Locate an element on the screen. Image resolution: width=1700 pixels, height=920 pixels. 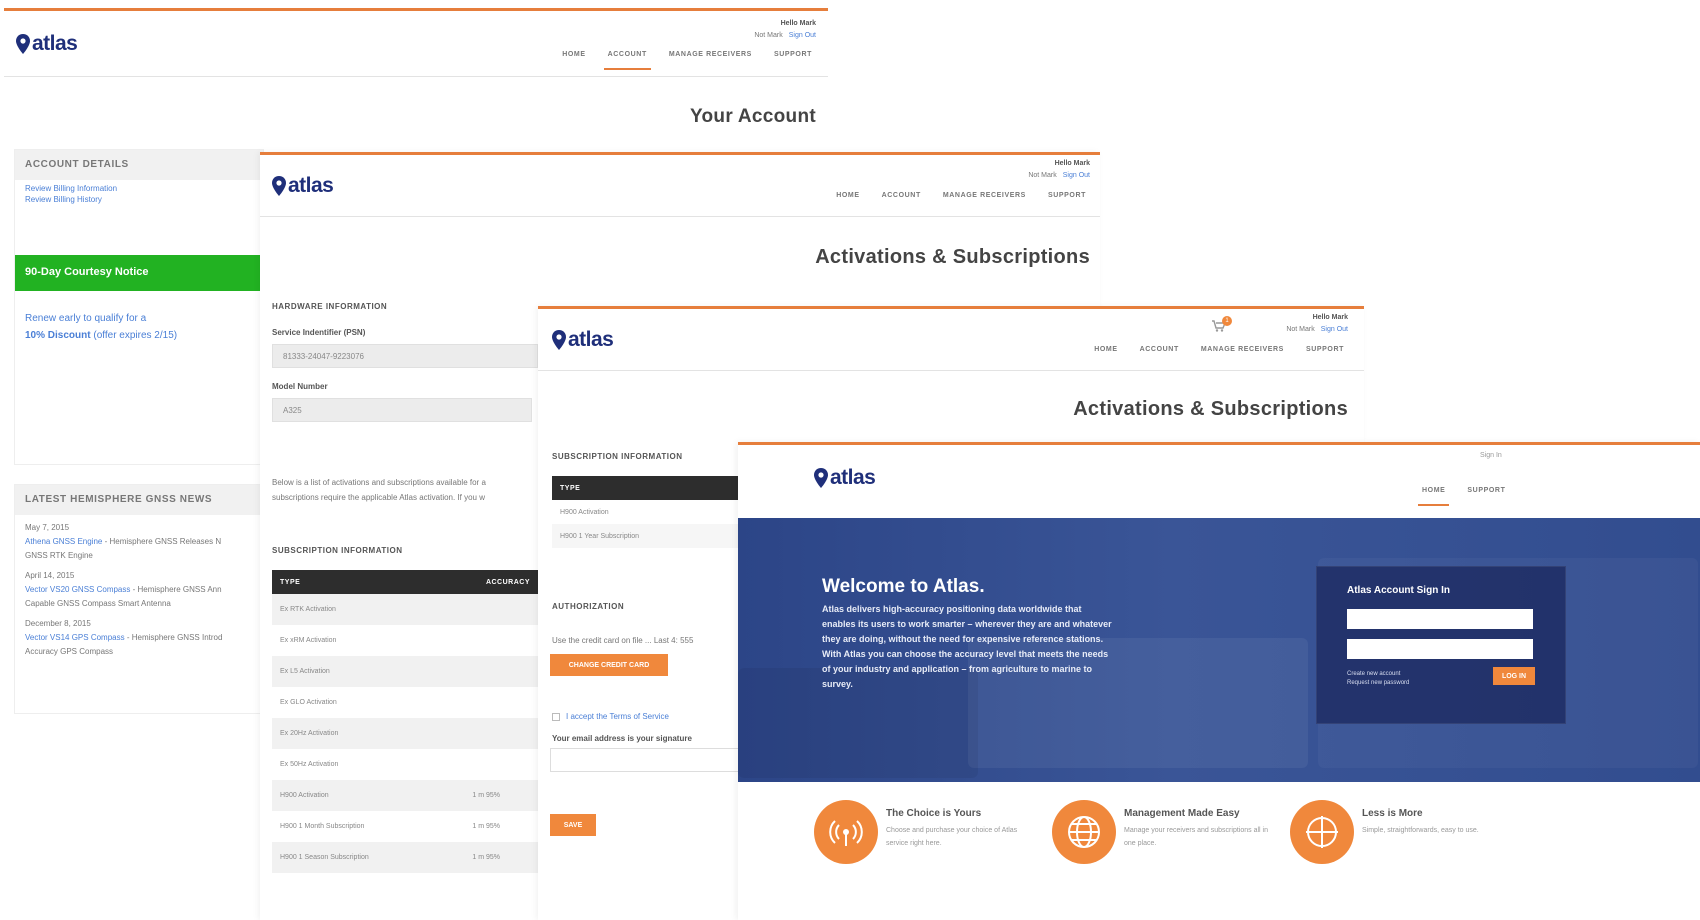
antenna-icon is located at coordinates (846, 832).